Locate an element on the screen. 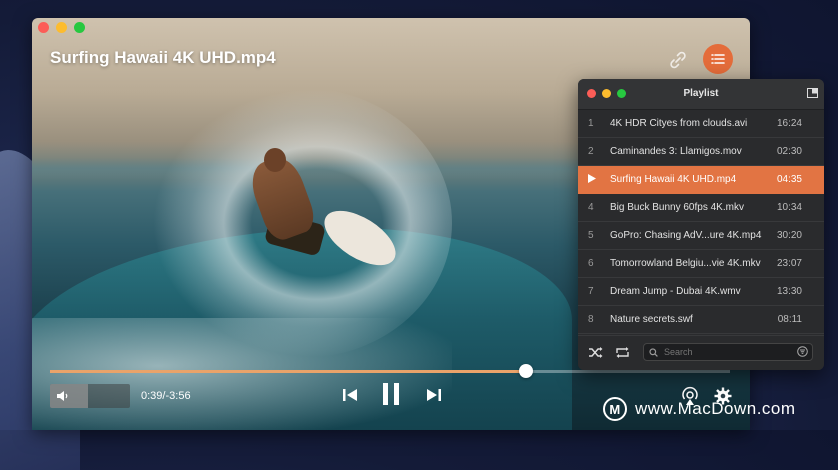  playlist-footer is located at coordinates (701, 352).